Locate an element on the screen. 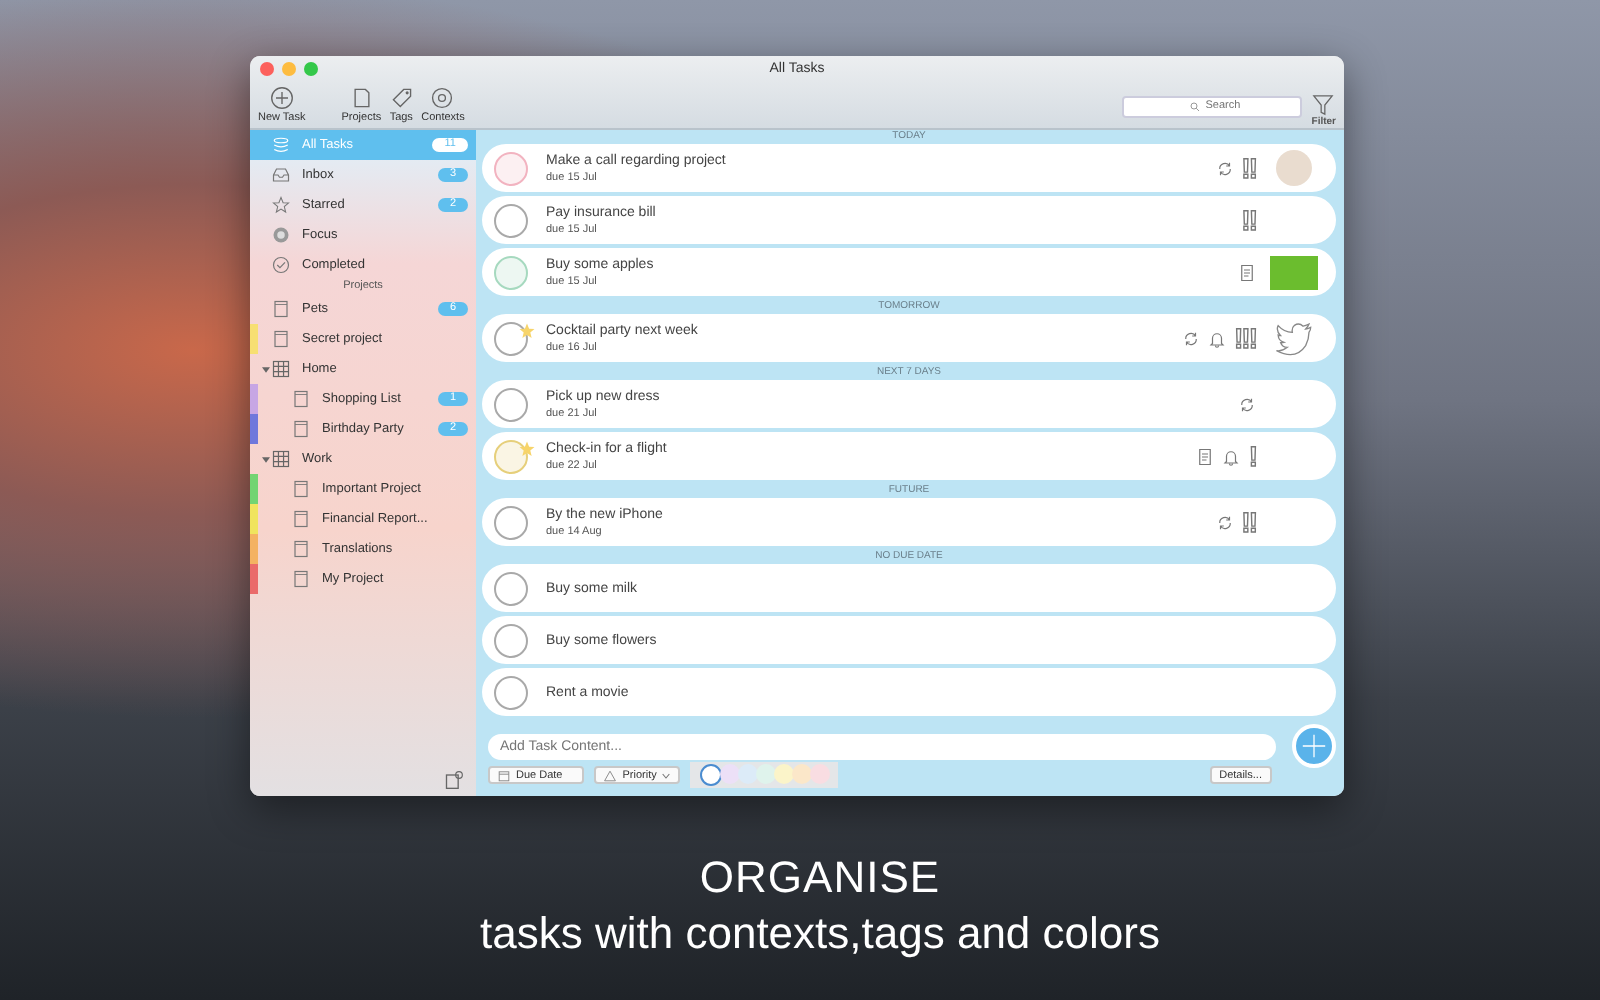 This screenshot has width=1600, height=1000. document-gear-icon is located at coordinates (454, 780).